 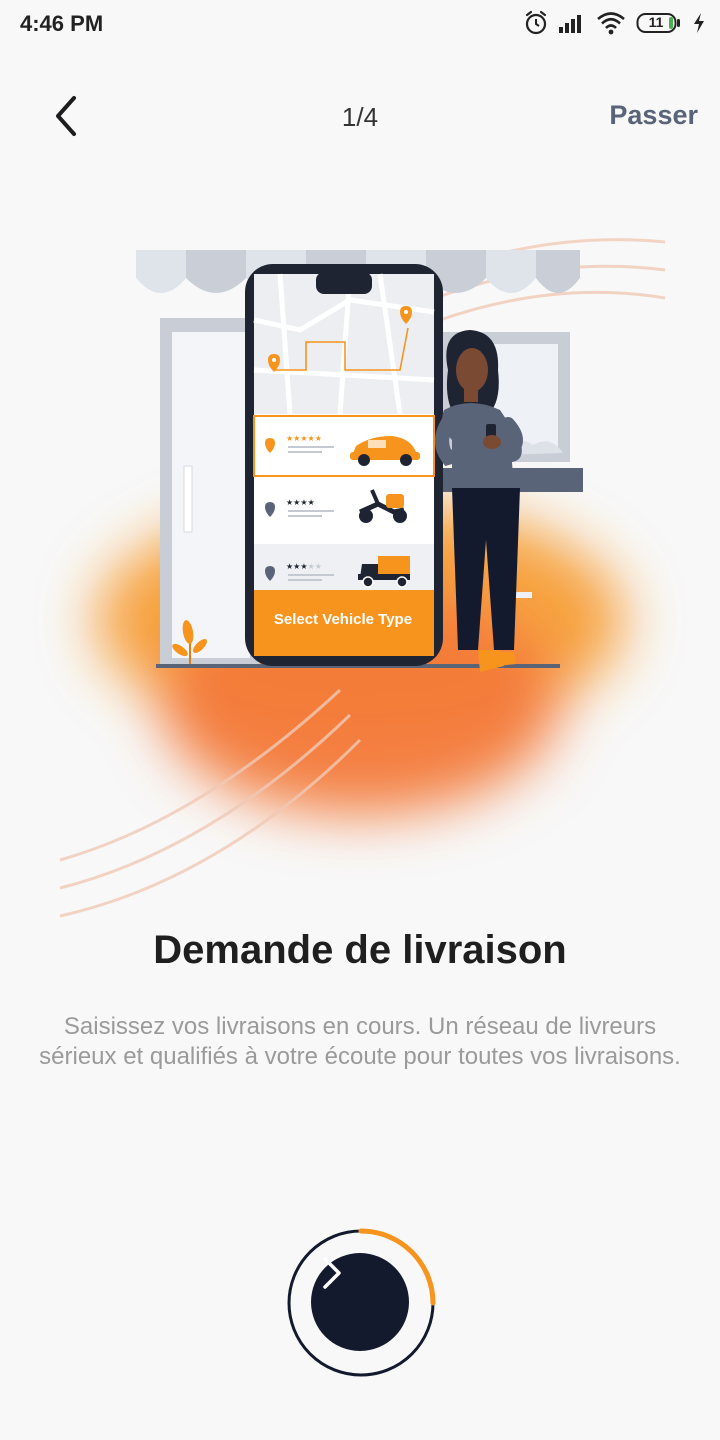 I want to click on chevron-right-icon, so click(x=332, y=1273).